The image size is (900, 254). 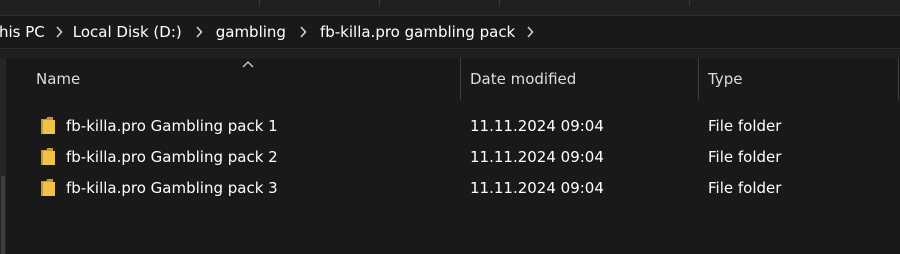 I want to click on breadcrumb-fb-killa-pack: fb-killa.pro gambling pack, so click(x=417, y=32).